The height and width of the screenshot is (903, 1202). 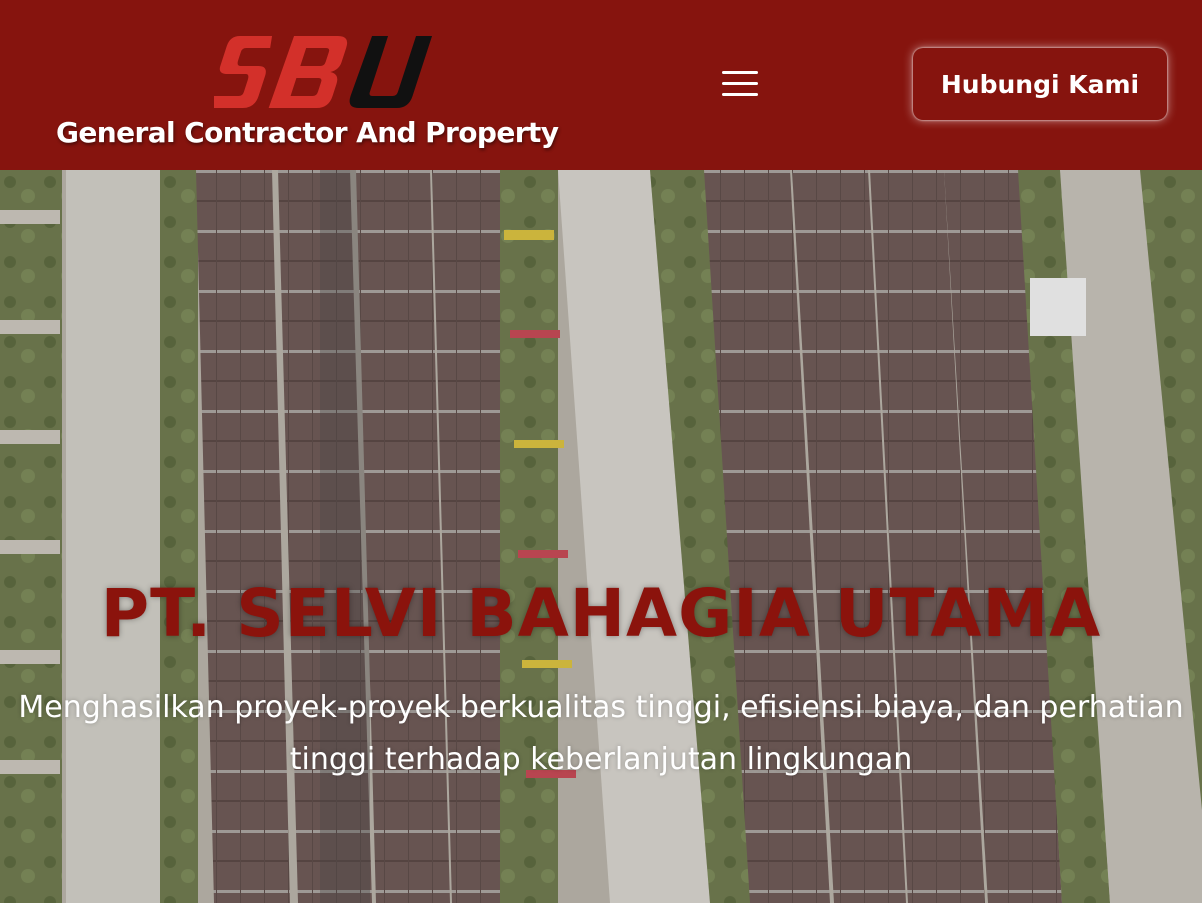 I want to click on contact-us-button: Hubungi Kami, so click(x=1040, y=84).